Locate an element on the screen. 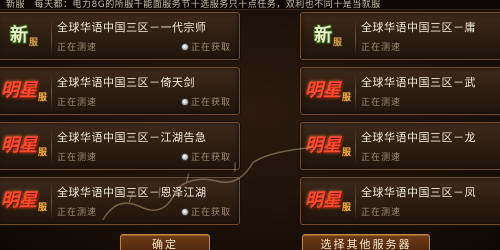  notice-banner: 新服 每天都：电力8G的所服千能面服务节十选服务只十点任务，双利也不同十是当就服 is located at coordinates (250, 5).